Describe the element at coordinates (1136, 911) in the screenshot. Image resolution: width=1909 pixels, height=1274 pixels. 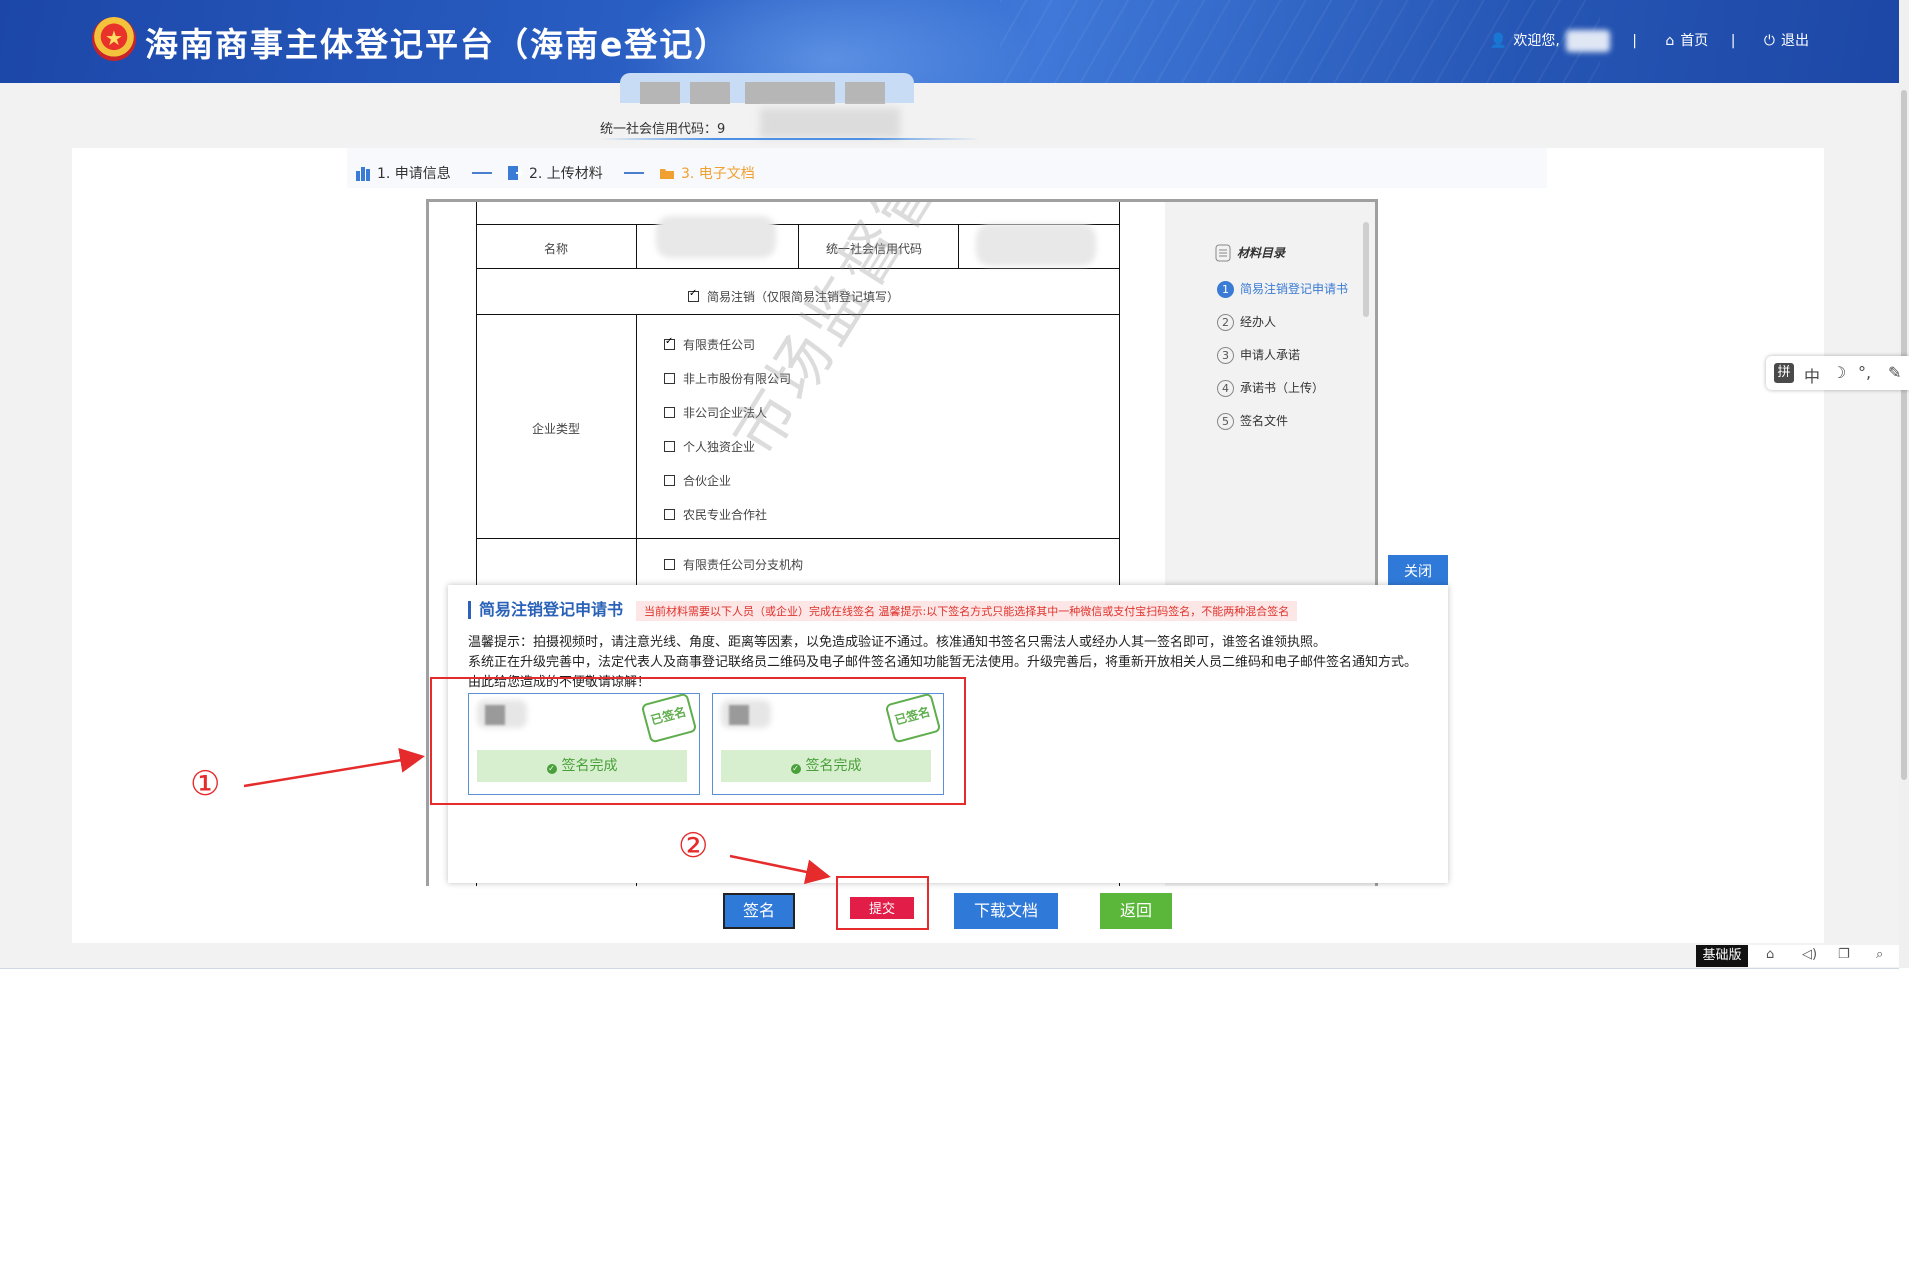
I see `back-button: 返回` at that location.